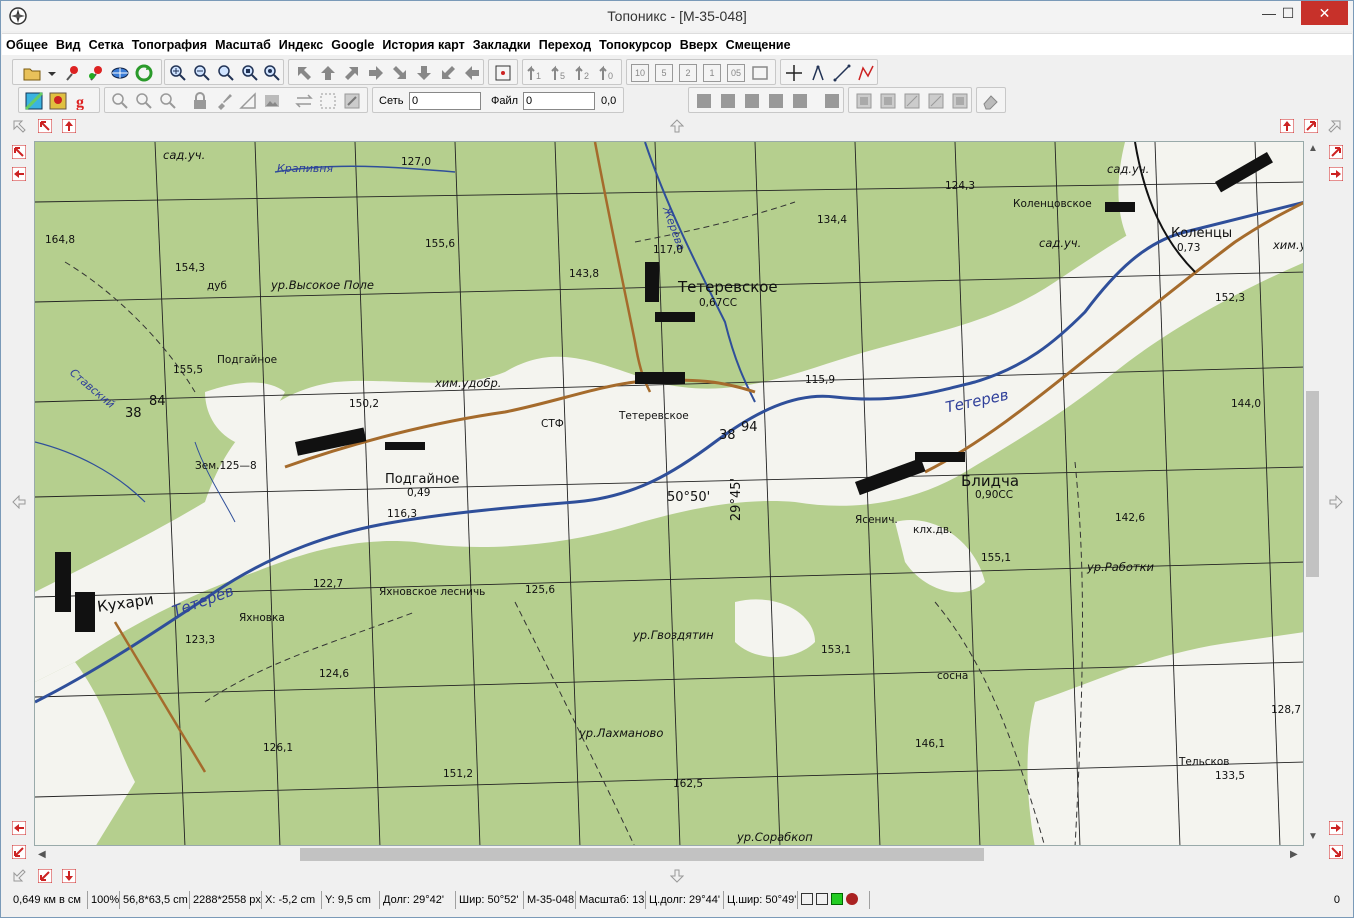 This screenshot has height=918, width=1354. I want to click on pattern-4-icon, so click(936, 101).